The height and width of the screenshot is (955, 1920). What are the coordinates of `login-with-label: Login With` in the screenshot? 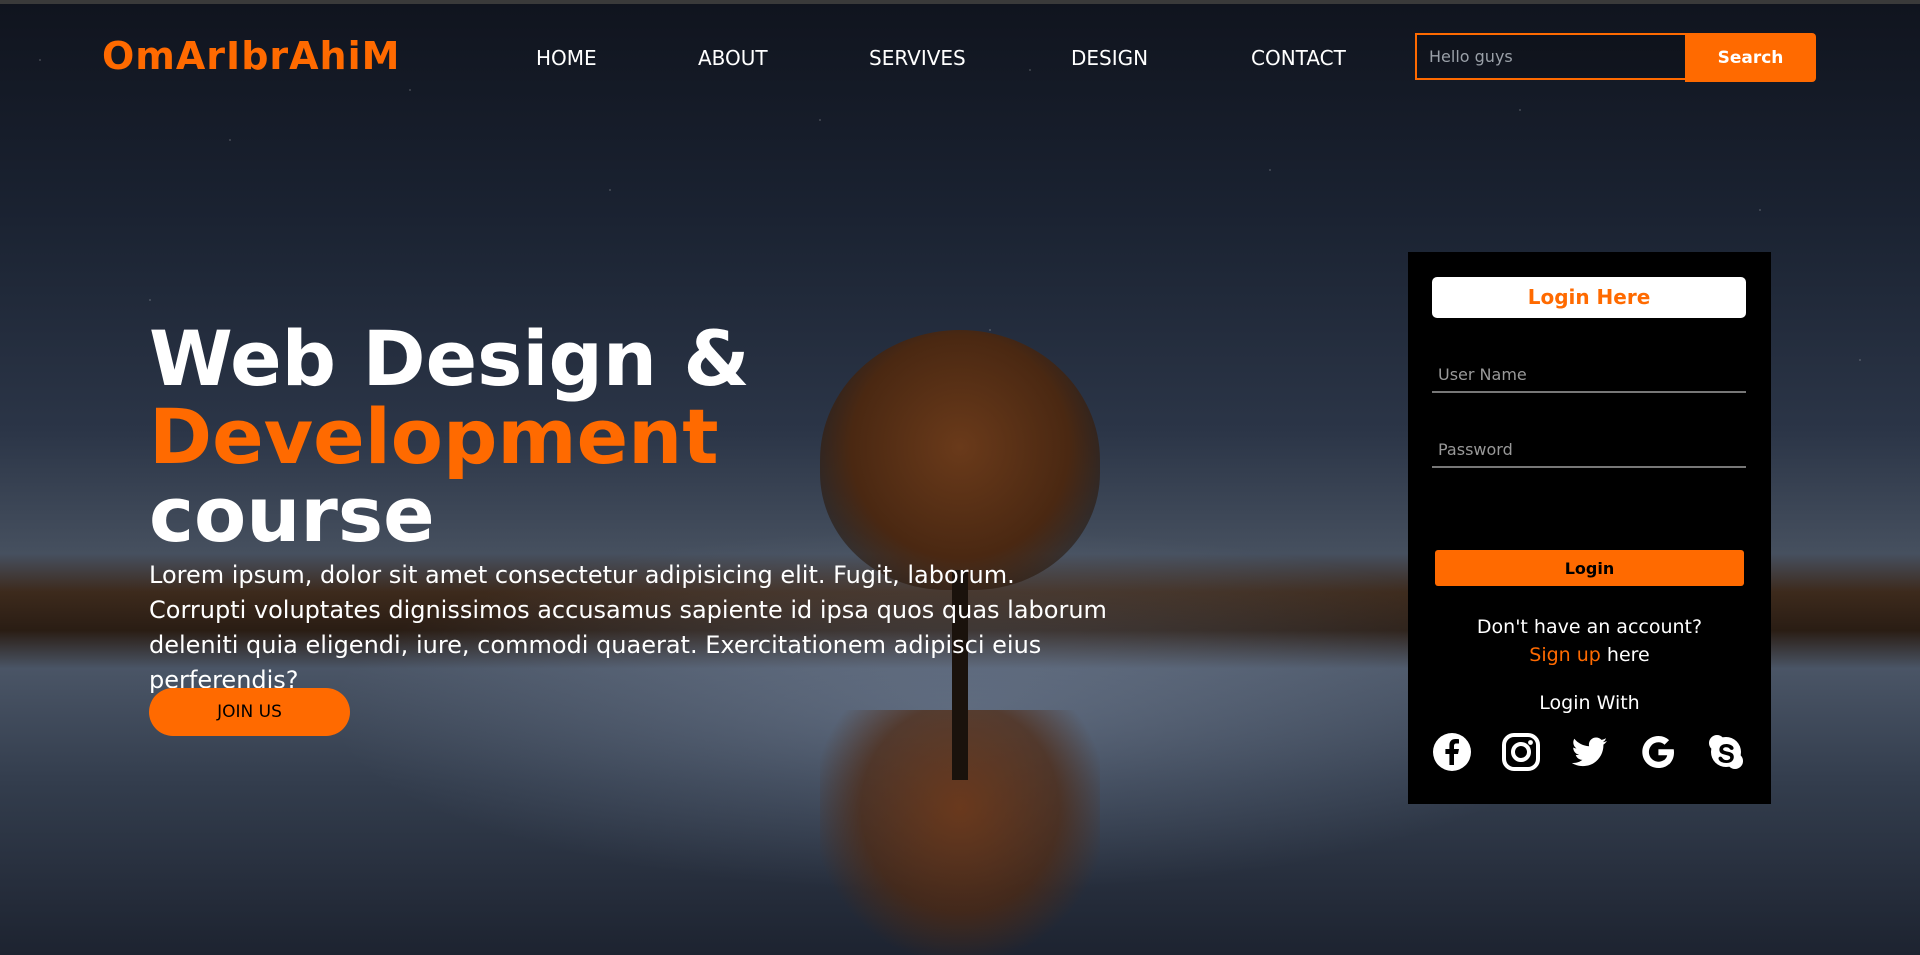 It's located at (1589, 703).